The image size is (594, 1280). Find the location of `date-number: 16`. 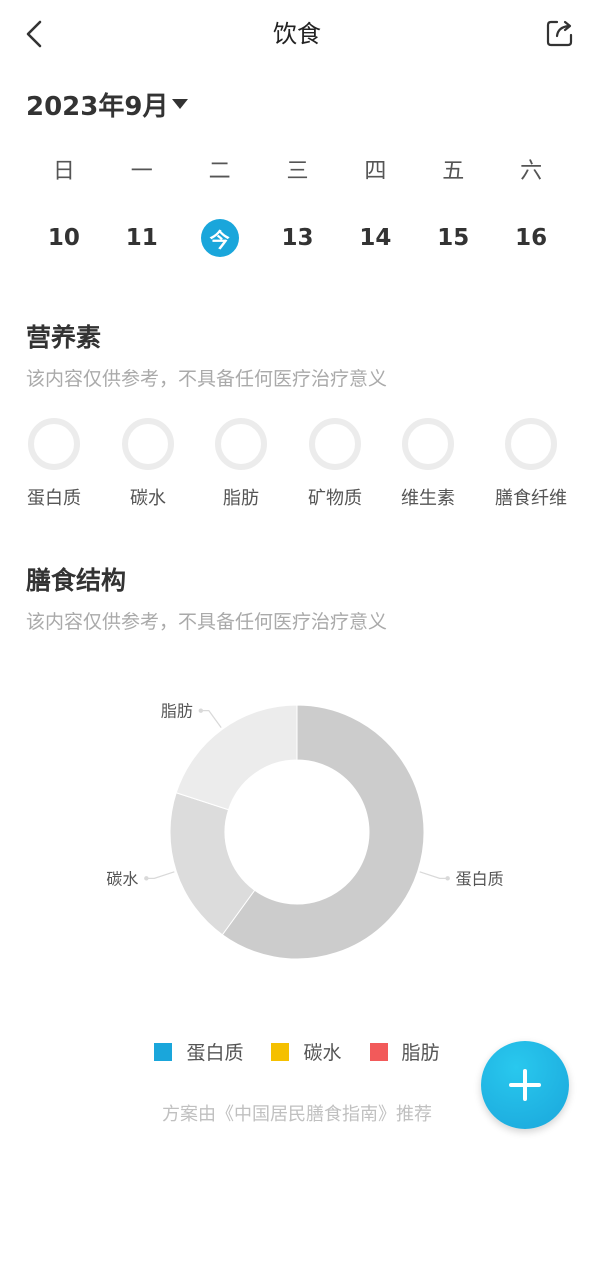

date-number: 16 is located at coordinates (531, 238).